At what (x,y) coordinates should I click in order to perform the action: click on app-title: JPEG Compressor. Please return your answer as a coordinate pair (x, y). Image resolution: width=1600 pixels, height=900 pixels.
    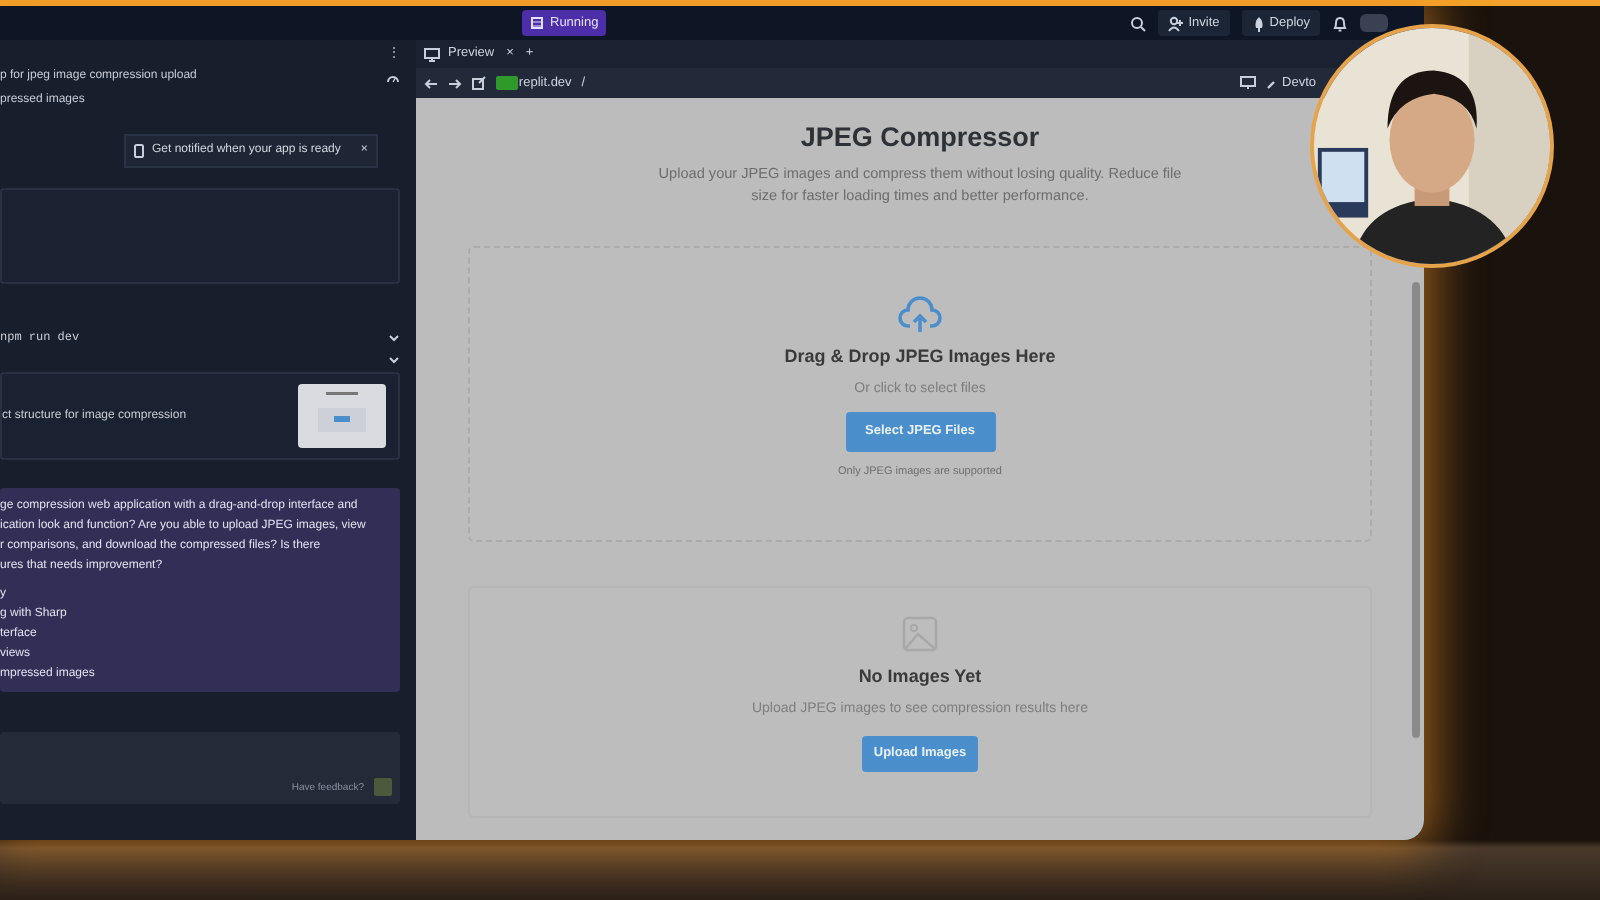
    Looking at the image, I should click on (920, 138).